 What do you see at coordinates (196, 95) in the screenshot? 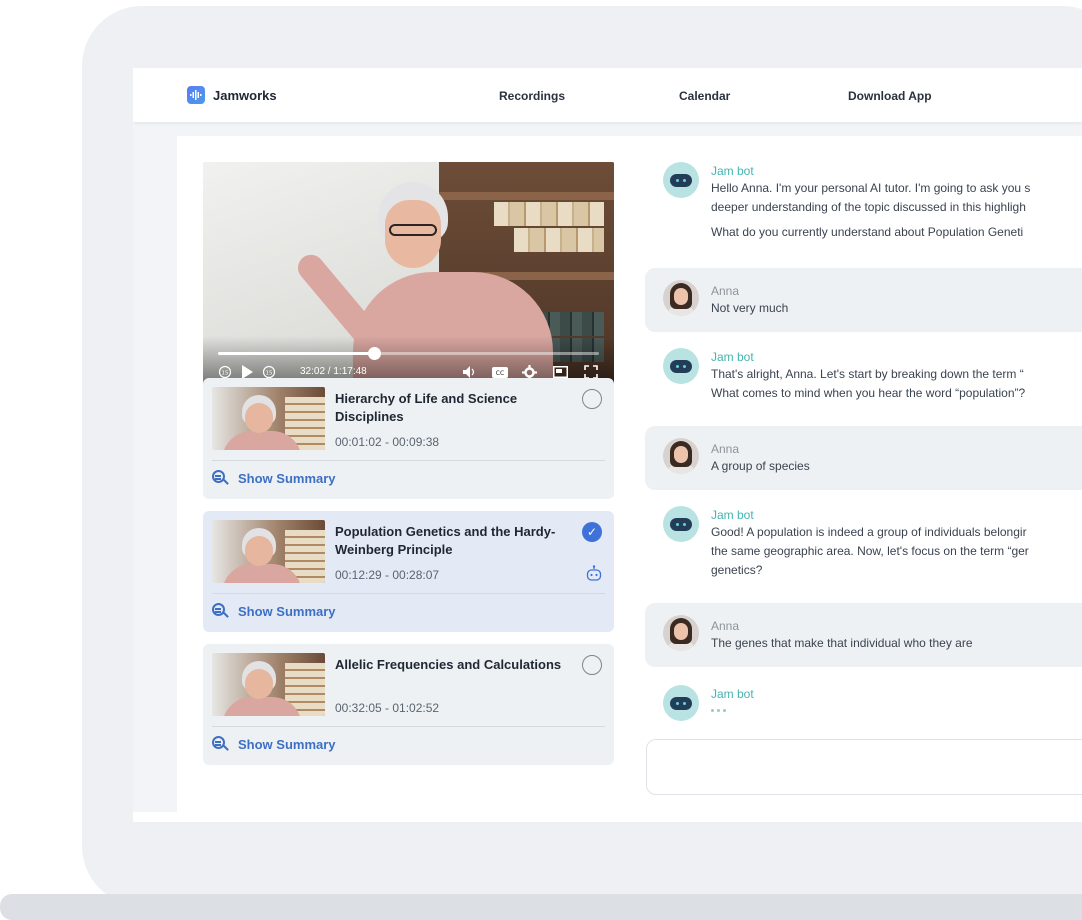
I see `waveform-logo-icon` at bounding box center [196, 95].